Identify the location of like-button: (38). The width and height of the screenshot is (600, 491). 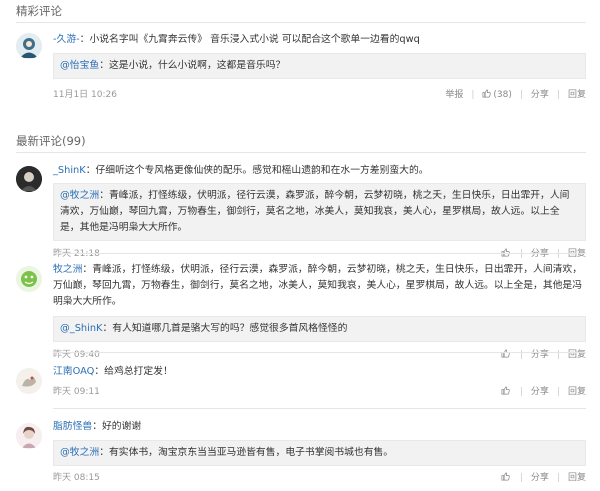
(497, 95).